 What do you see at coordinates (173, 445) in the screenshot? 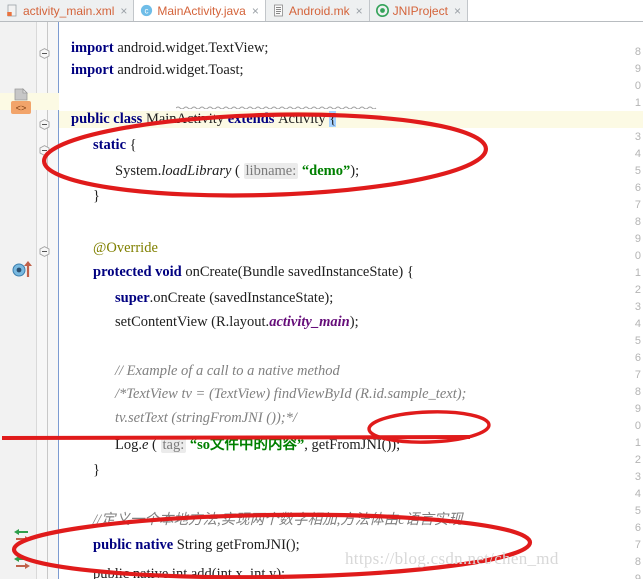
I see `code-token: tag:` at bounding box center [173, 445].